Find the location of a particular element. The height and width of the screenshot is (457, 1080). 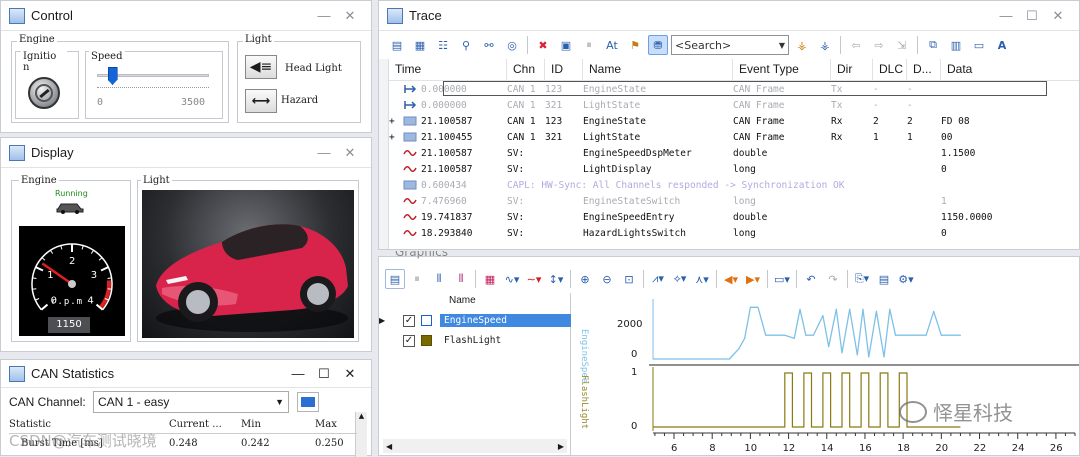

time-format-icon: At is located at coordinates (612, 45).